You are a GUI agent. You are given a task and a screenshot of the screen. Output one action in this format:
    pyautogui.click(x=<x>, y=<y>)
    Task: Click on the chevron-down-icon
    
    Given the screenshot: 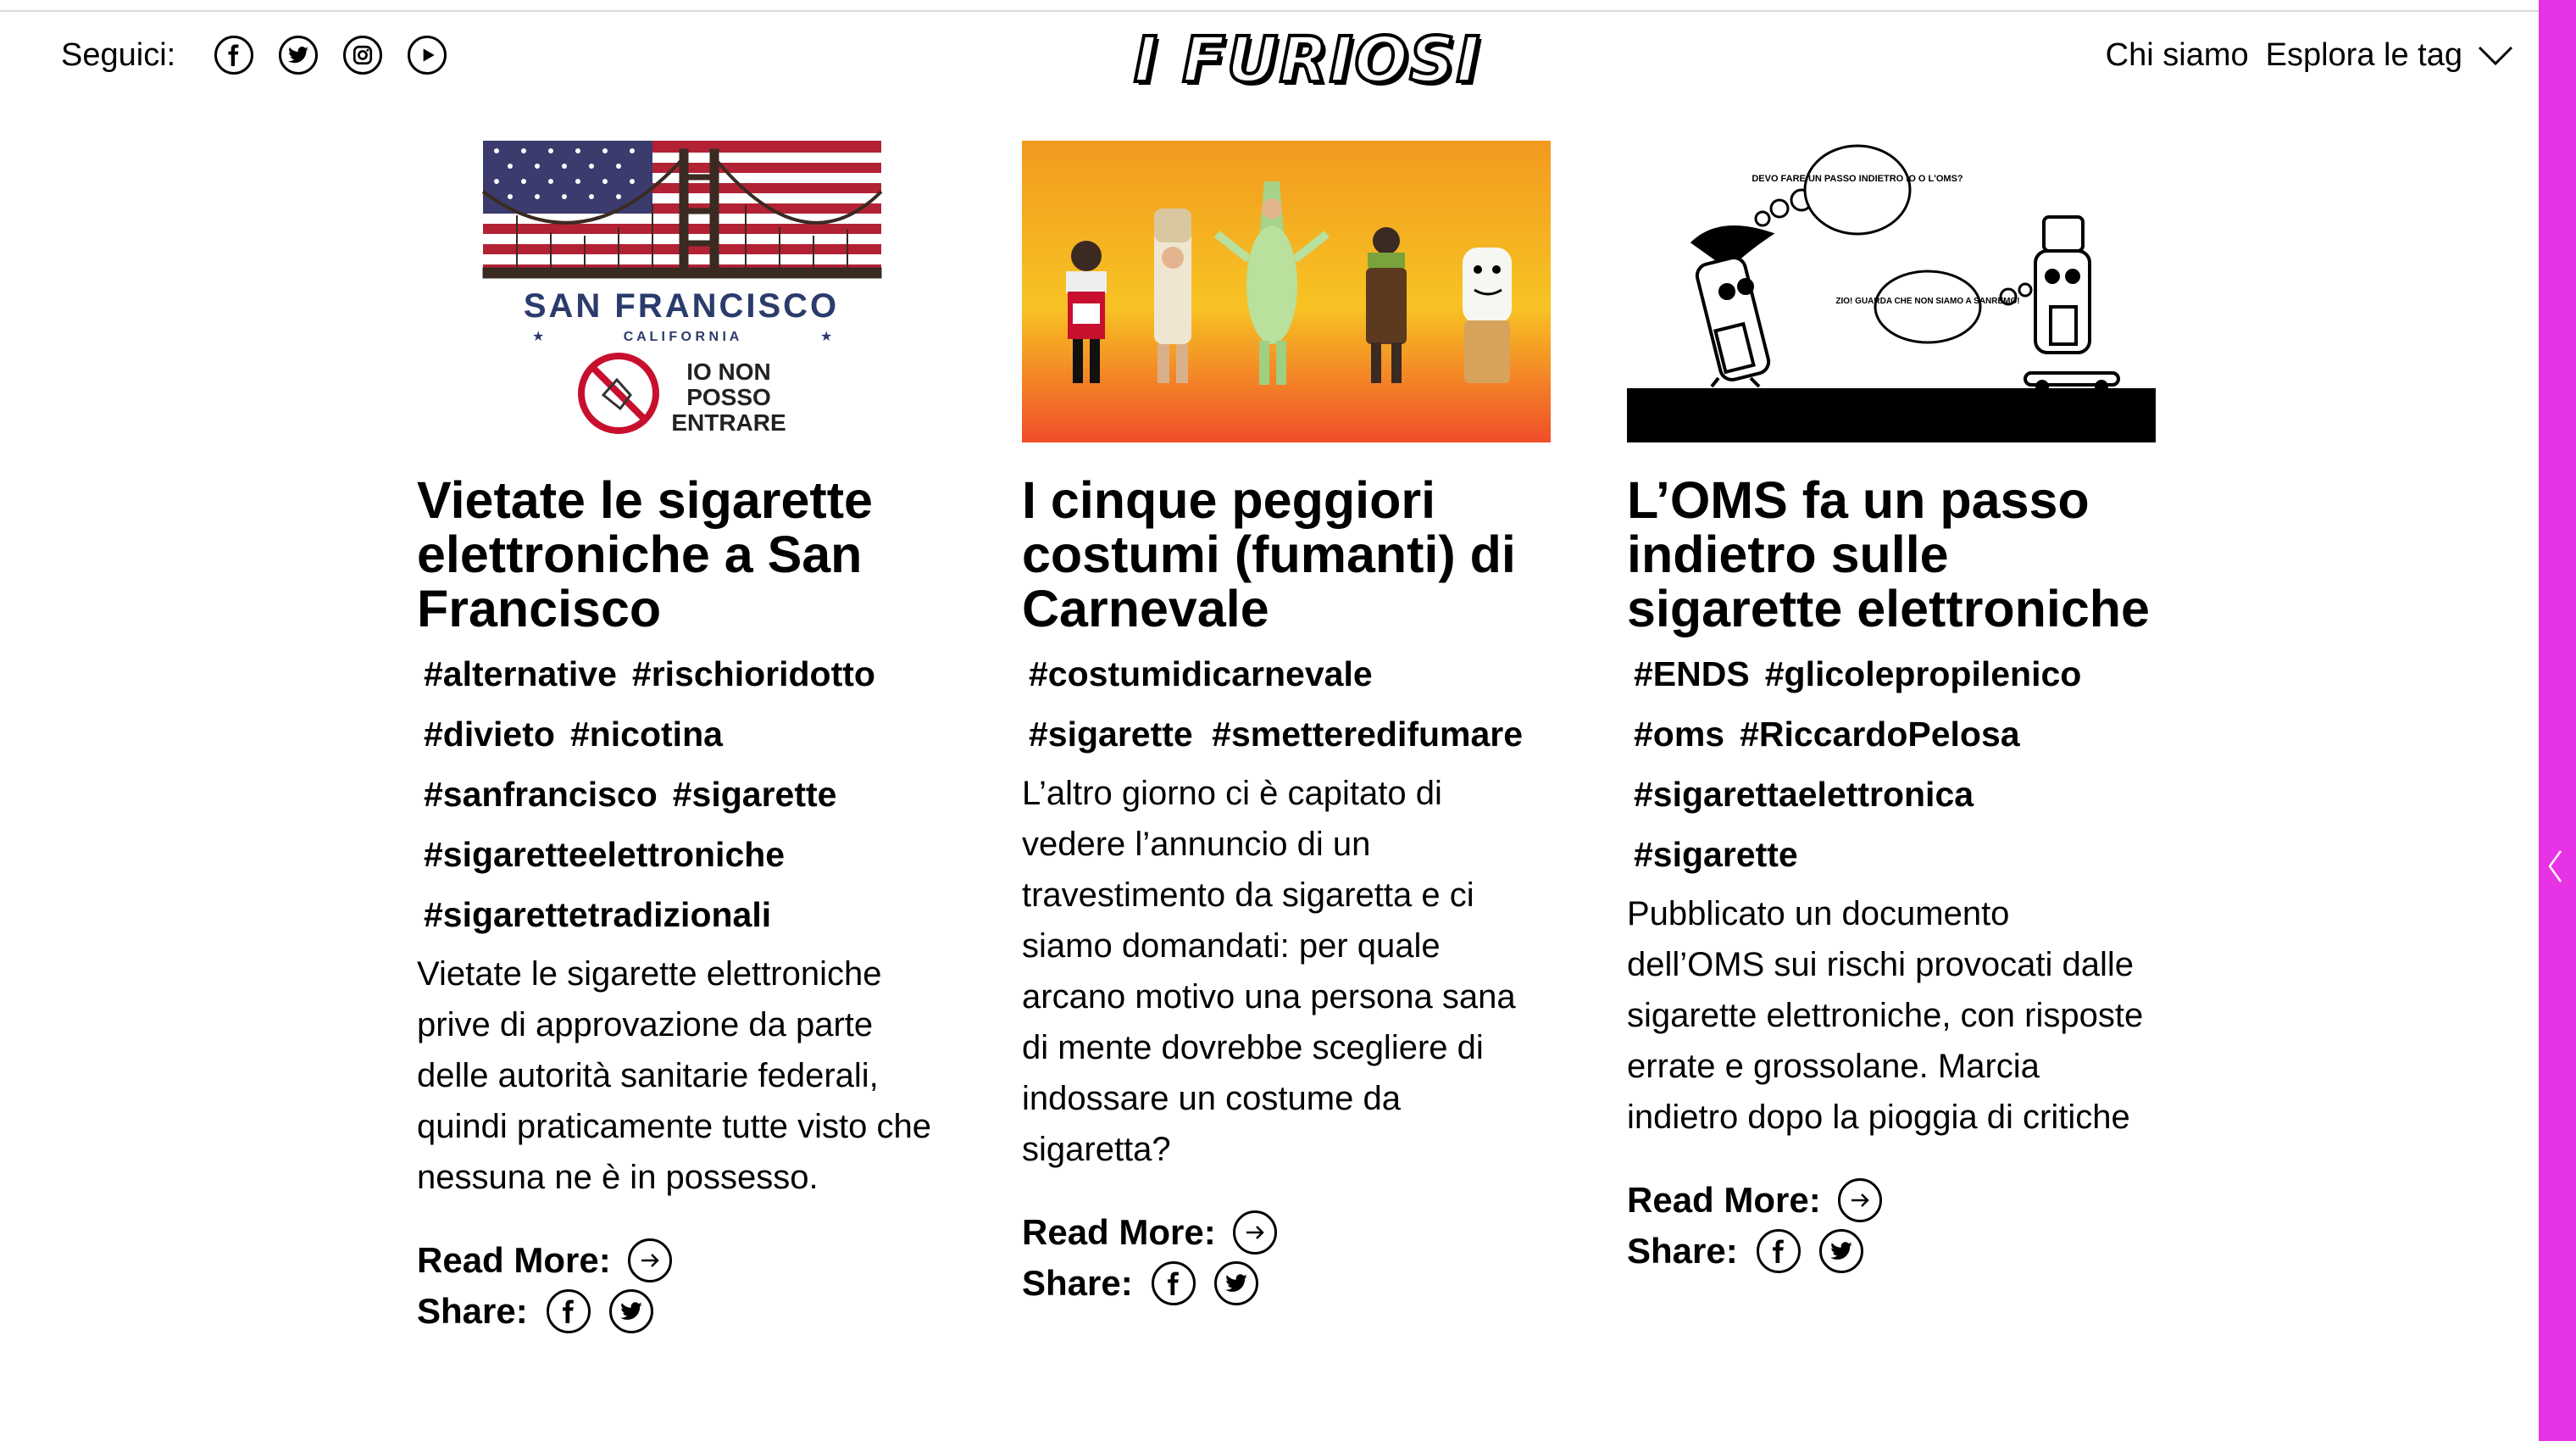 What is the action you would take?
    pyautogui.click(x=2495, y=56)
    